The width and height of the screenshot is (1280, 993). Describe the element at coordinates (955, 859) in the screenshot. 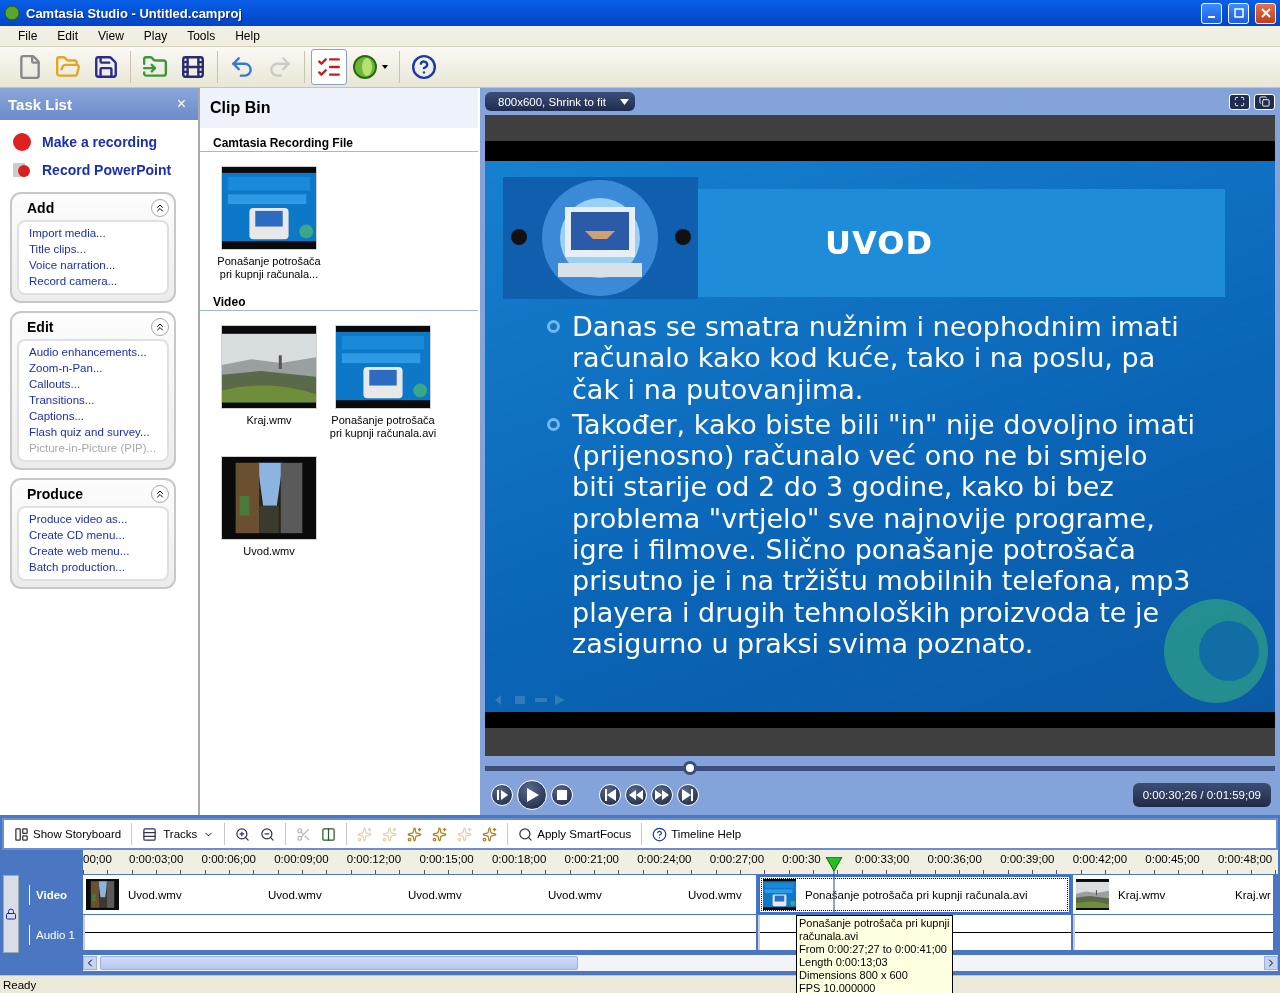

I see `ruler-label: 0:00:36;00` at that location.